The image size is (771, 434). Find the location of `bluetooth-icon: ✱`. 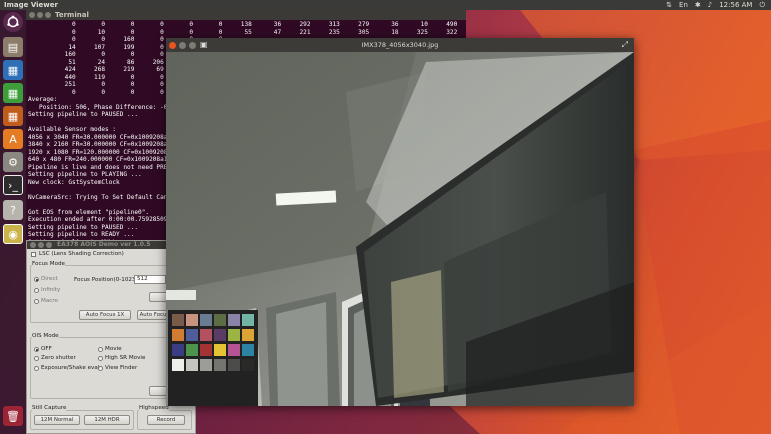

bluetooth-icon: ✱ is located at coordinates (698, 5).